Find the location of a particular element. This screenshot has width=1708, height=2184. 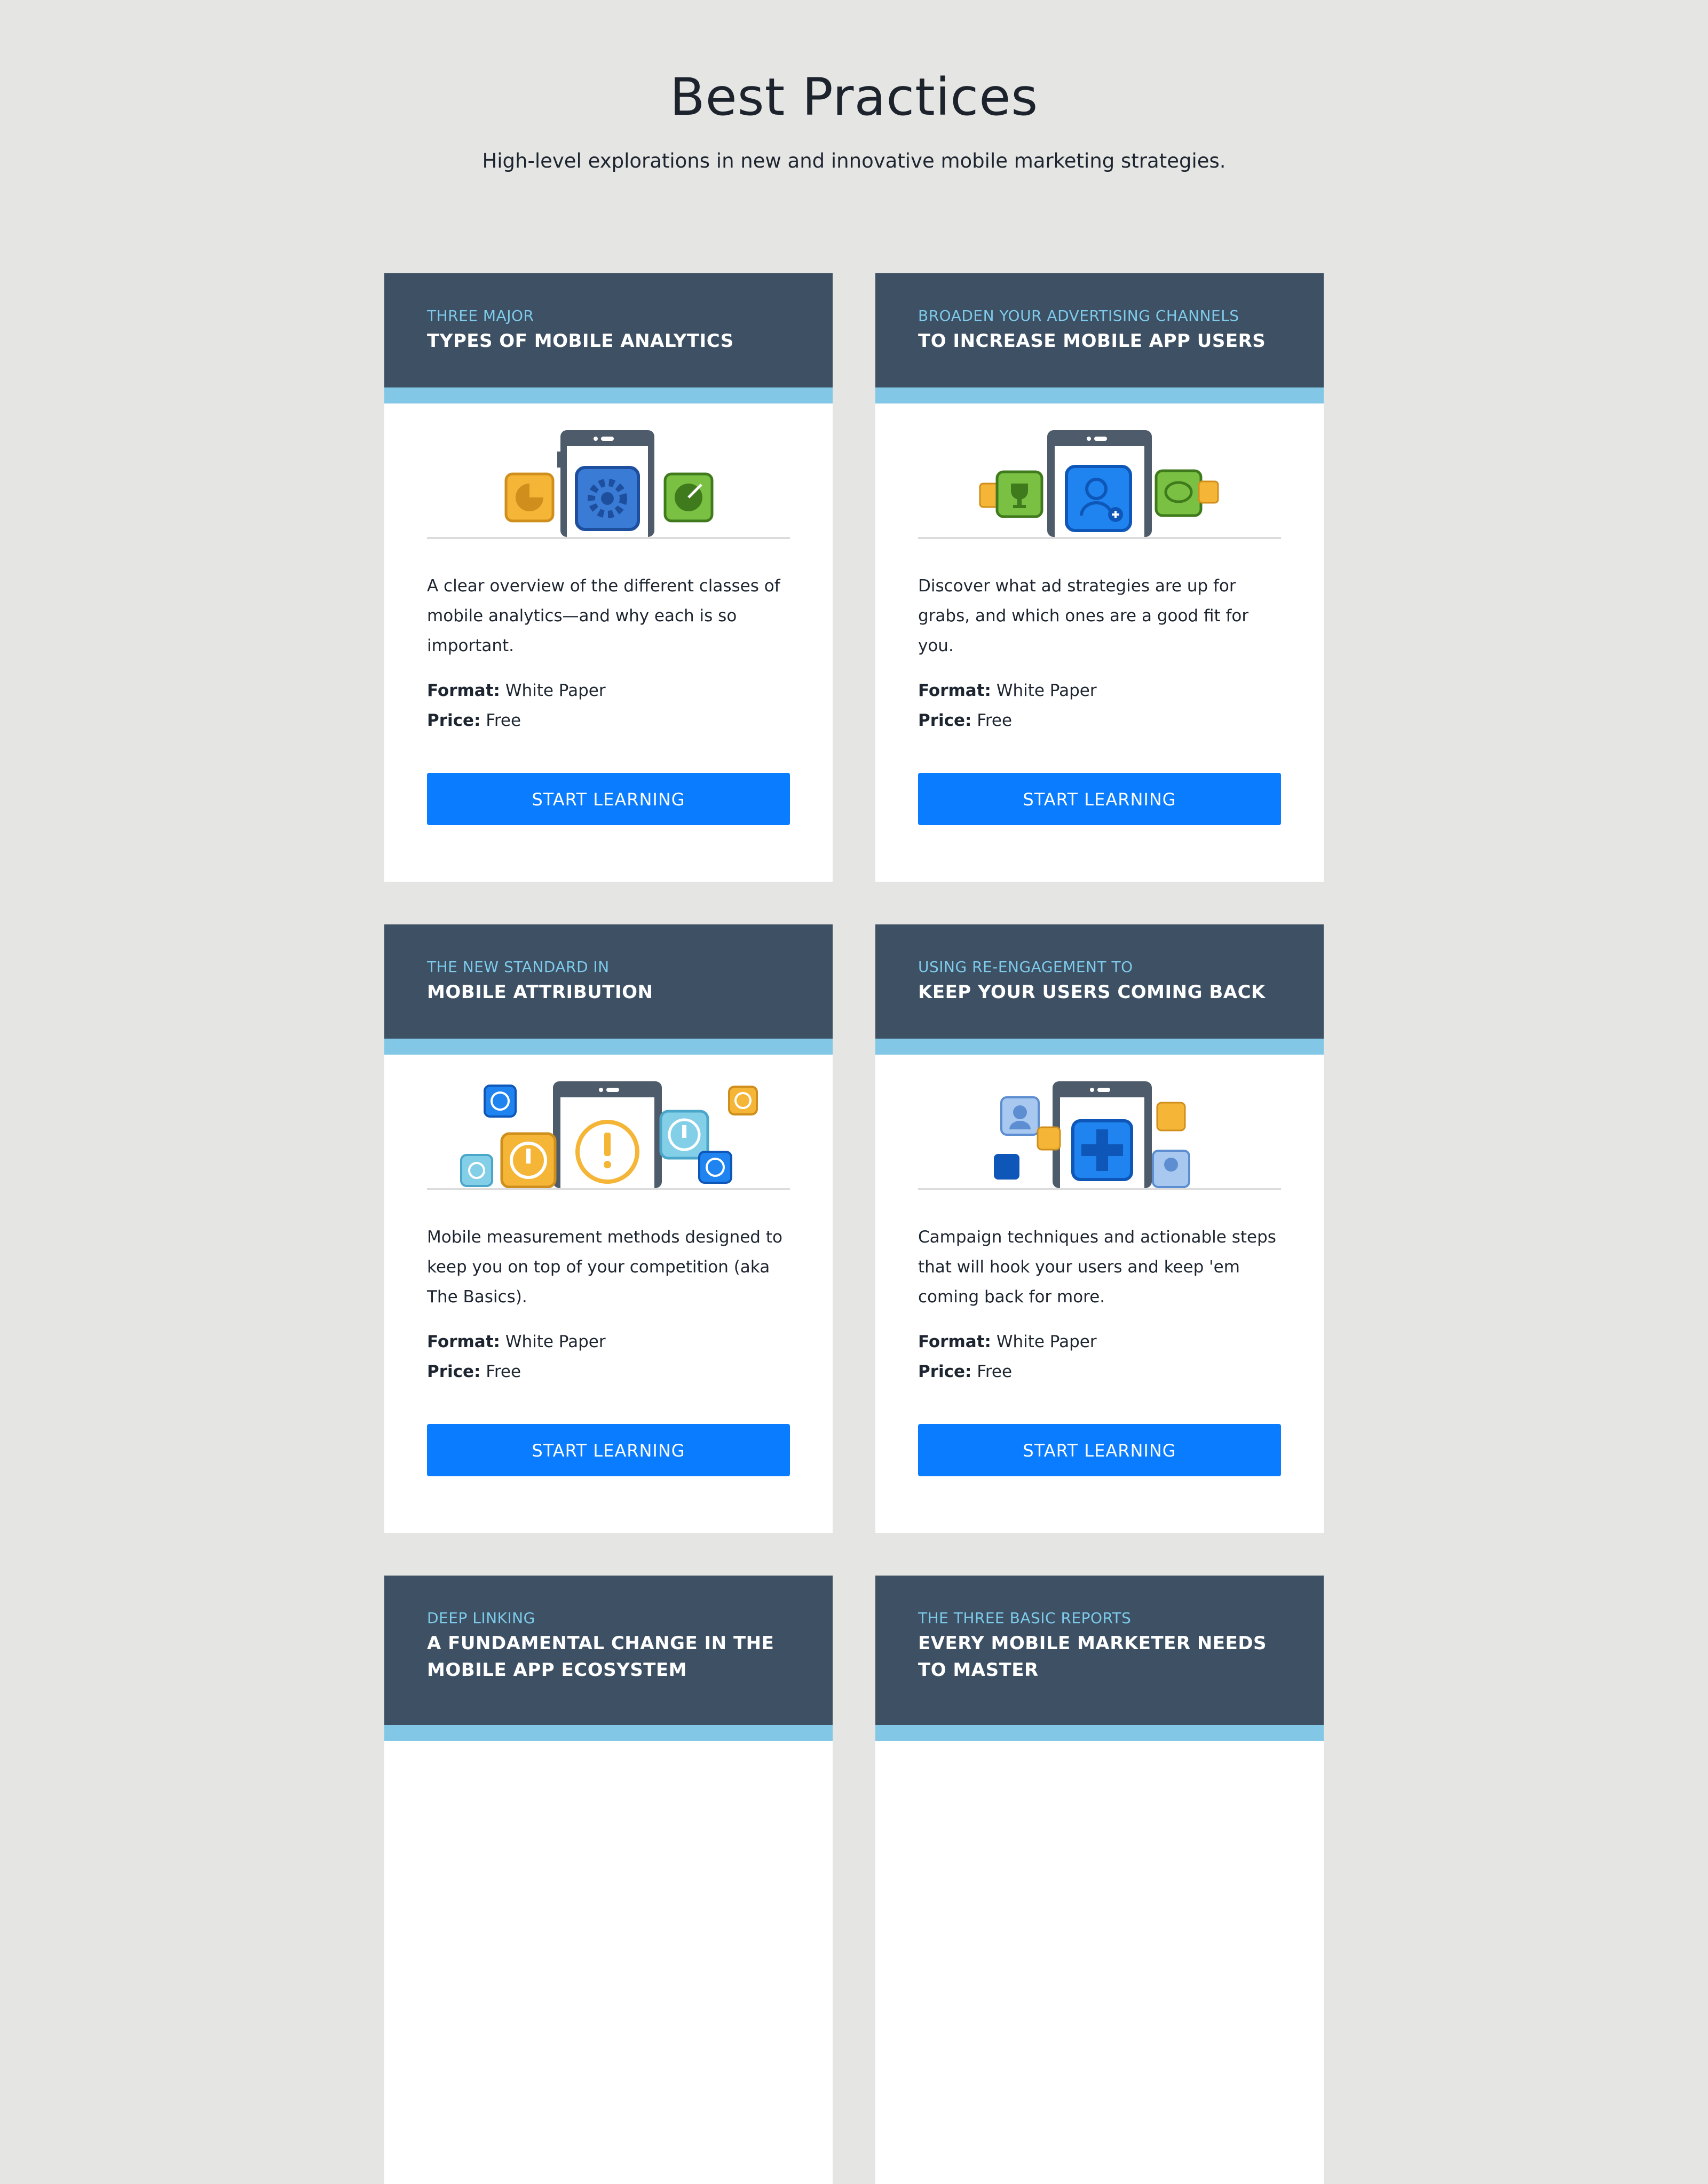

page-title: Best Practices is located at coordinates (854, 97).